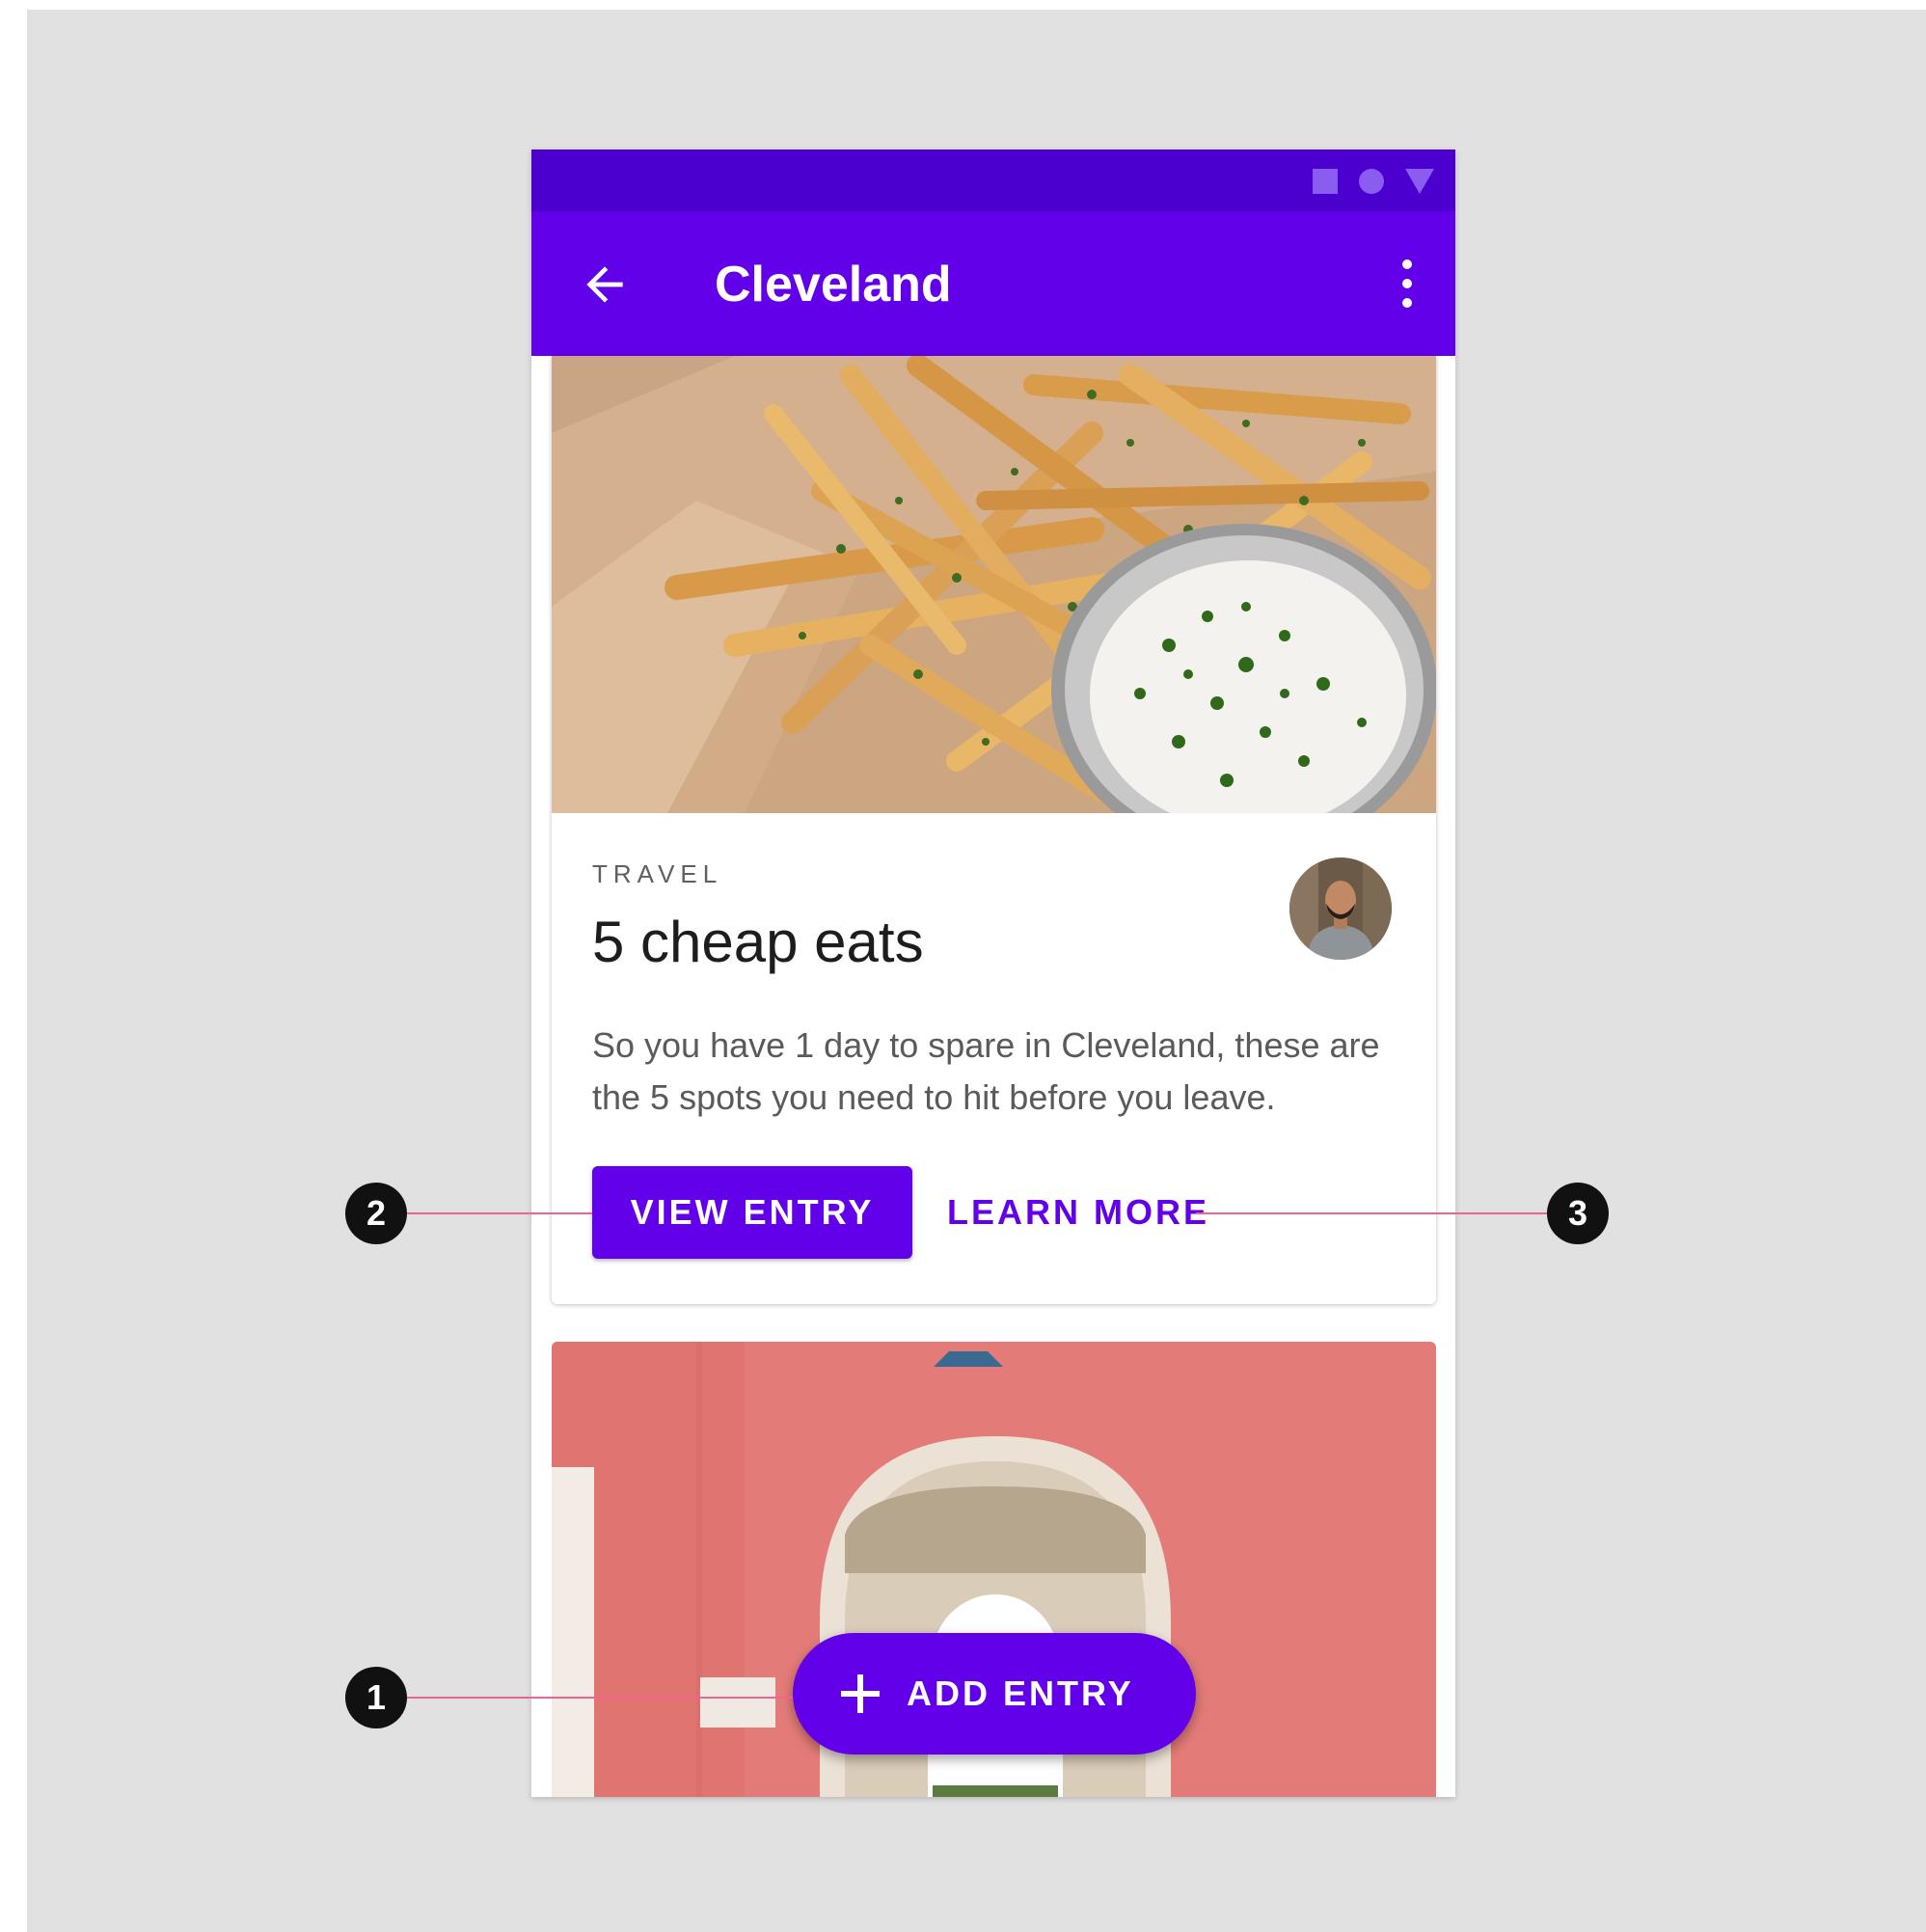 The width and height of the screenshot is (1926, 1932). What do you see at coordinates (1325, 181) in the screenshot?
I see `square-icon` at bounding box center [1325, 181].